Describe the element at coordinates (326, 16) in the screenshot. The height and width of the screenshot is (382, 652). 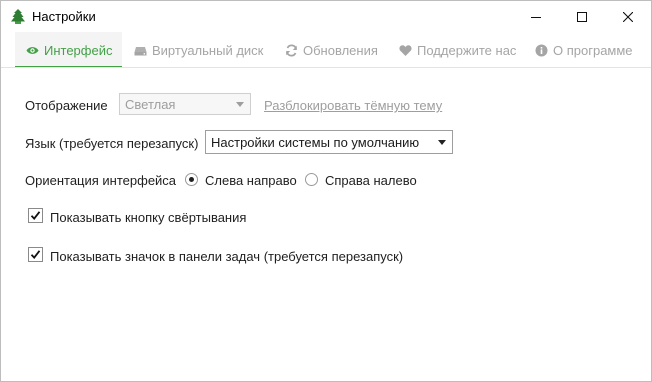
I see `title-bar: Настройки` at that location.